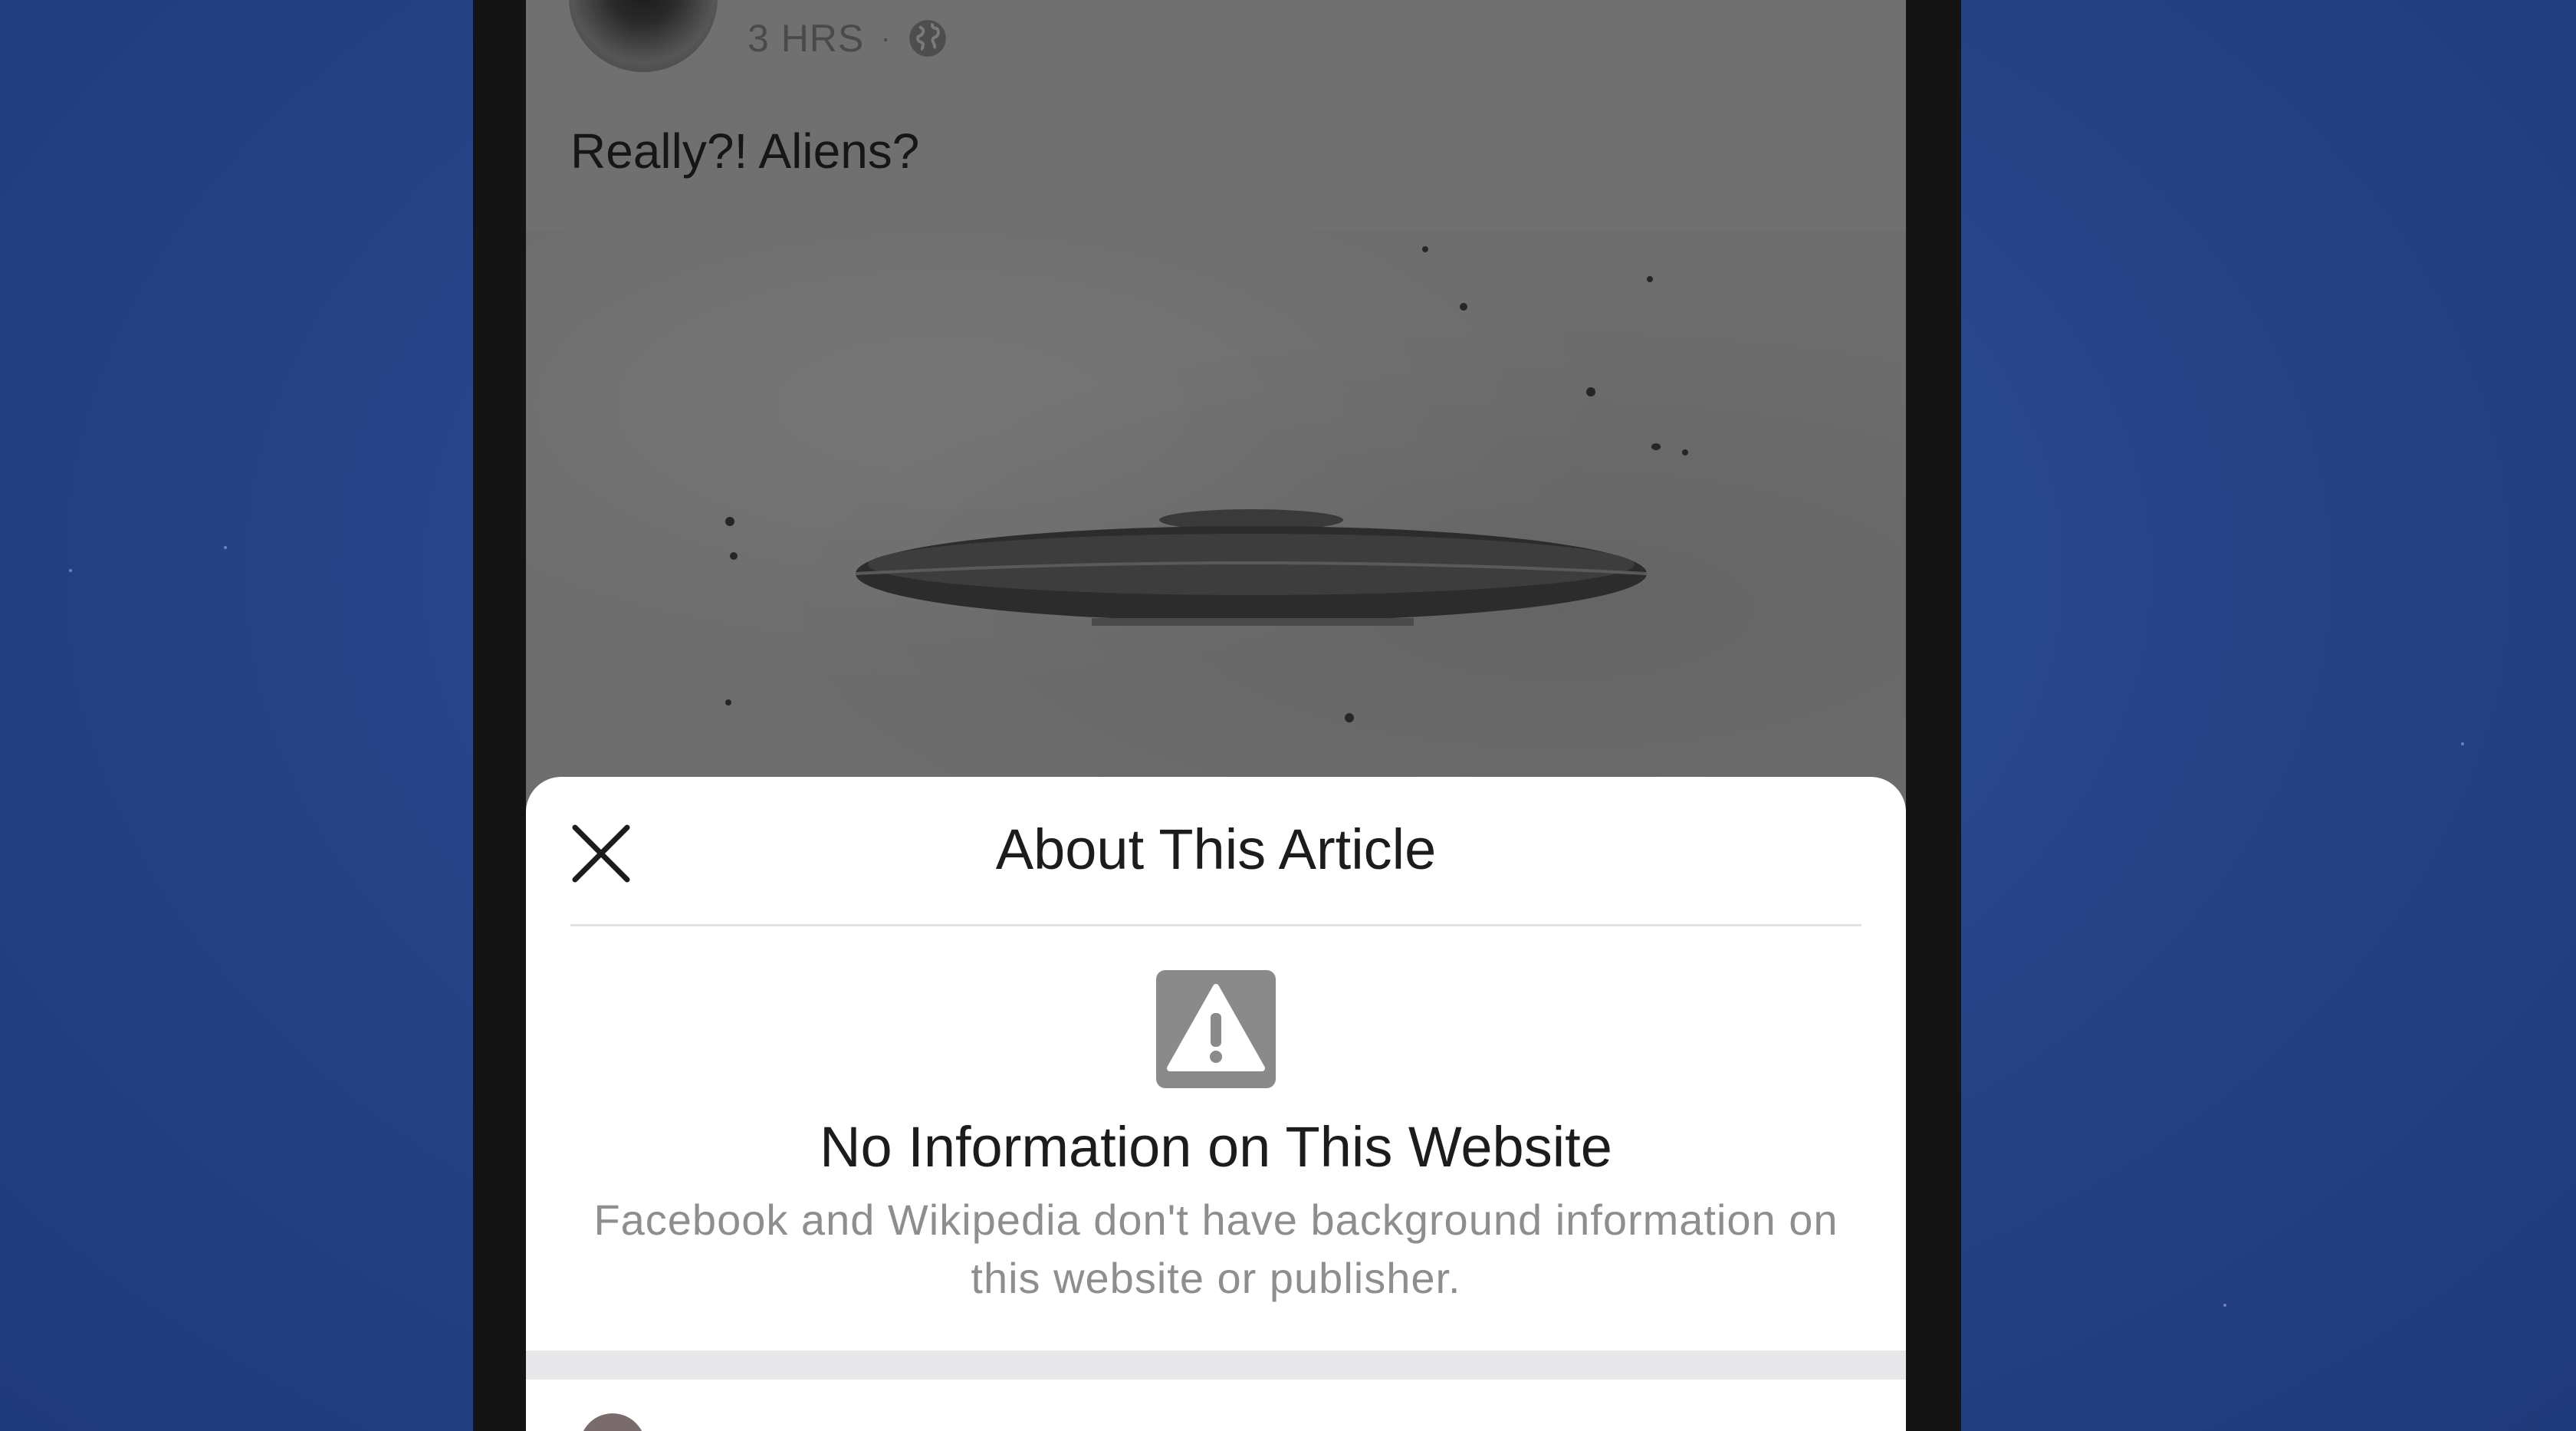 The width and height of the screenshot is (2576, 1431). Describe the element at coordinates (643, 36) in the screenshot. I see `avatar` at that location.